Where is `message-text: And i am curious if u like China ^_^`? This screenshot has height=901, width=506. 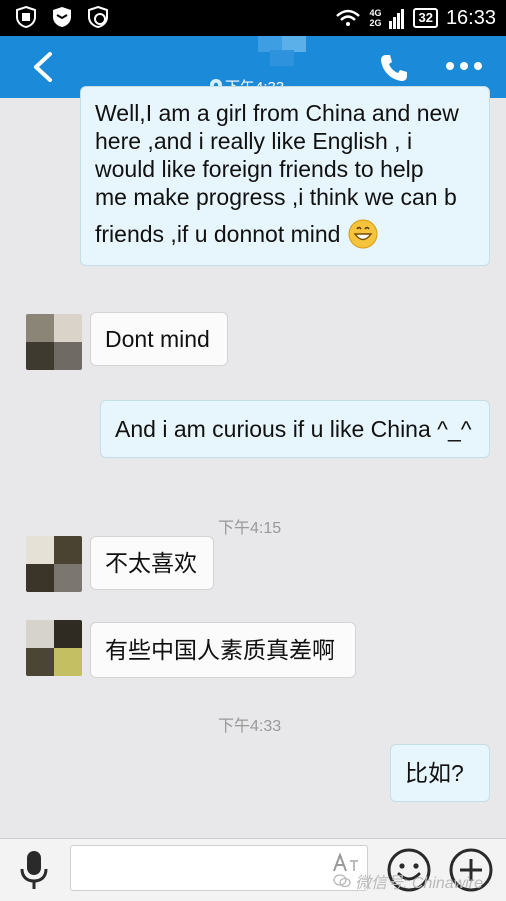 message-text: And i am curious if u like China ^_^ is located at coordinates (293, 429).